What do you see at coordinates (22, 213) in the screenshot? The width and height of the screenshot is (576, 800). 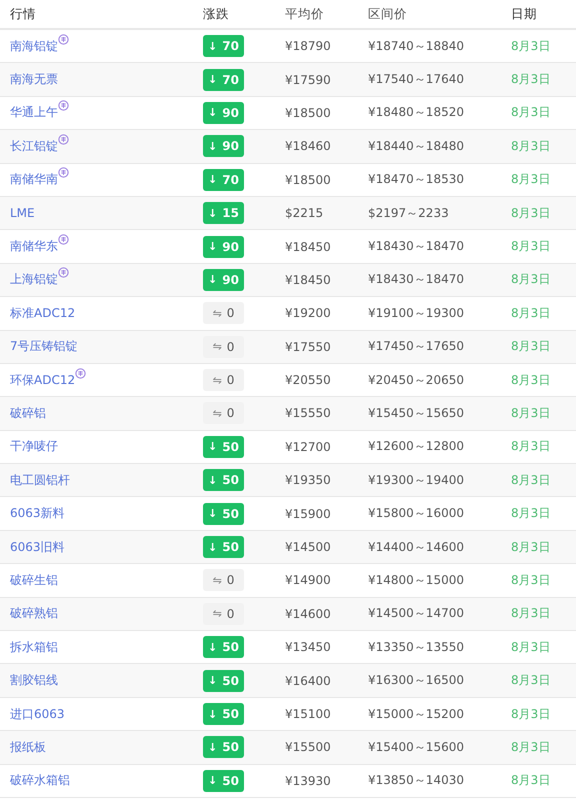 I see `market-name-link: LME` at bounding box center [22, 213].